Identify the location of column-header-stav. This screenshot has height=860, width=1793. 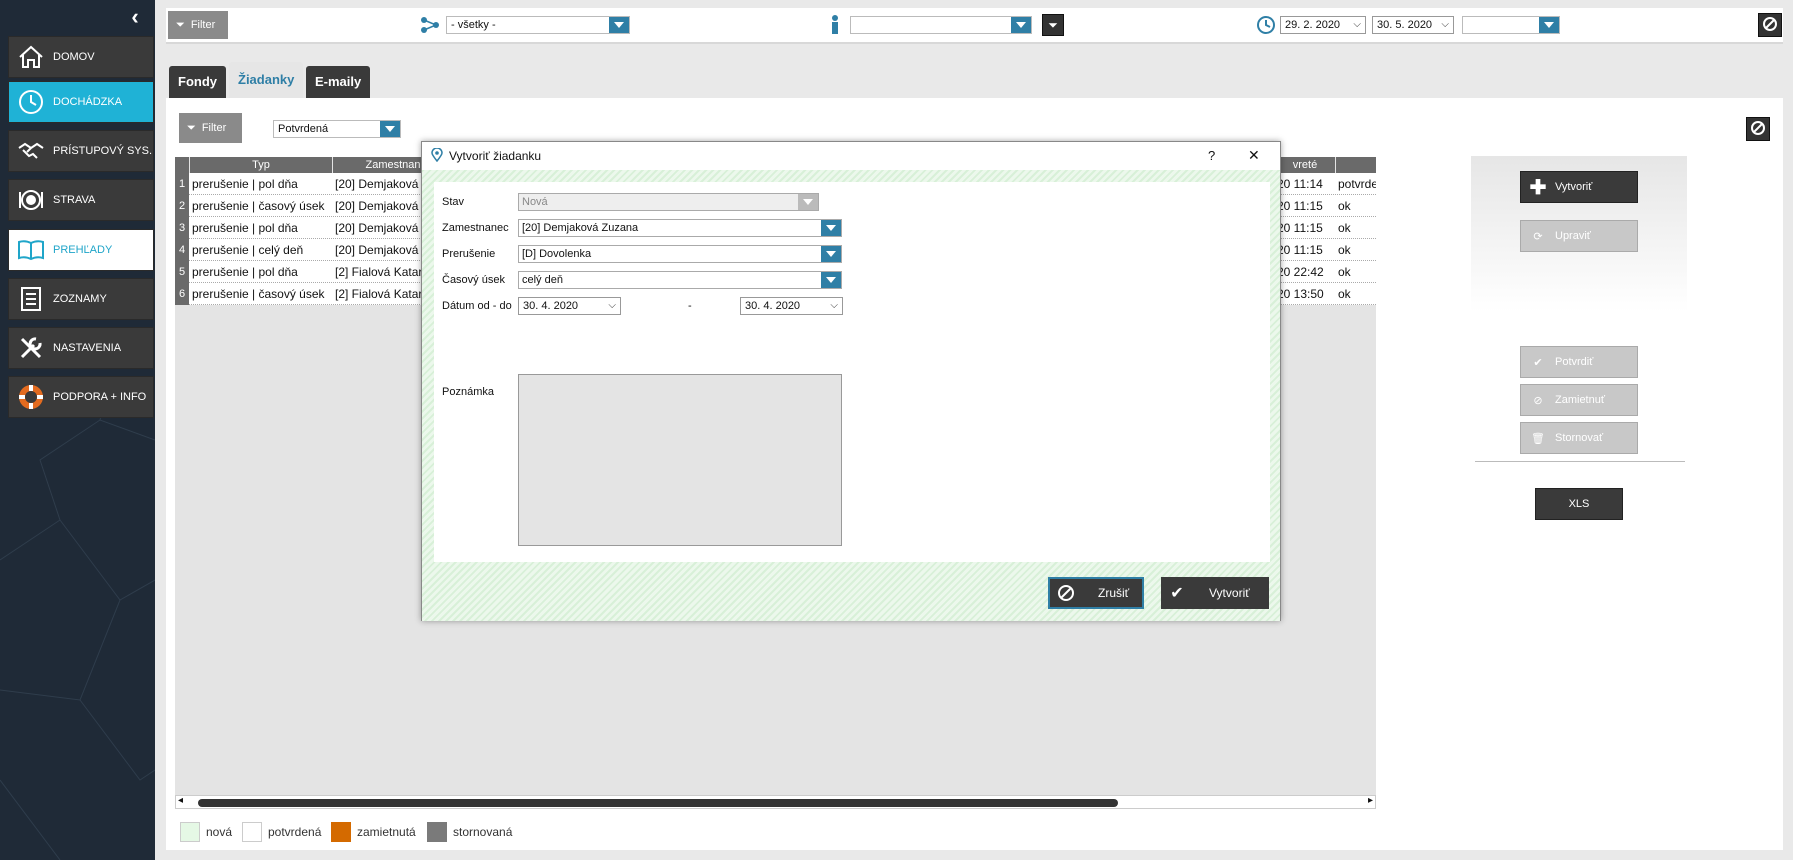
(1356, 165).